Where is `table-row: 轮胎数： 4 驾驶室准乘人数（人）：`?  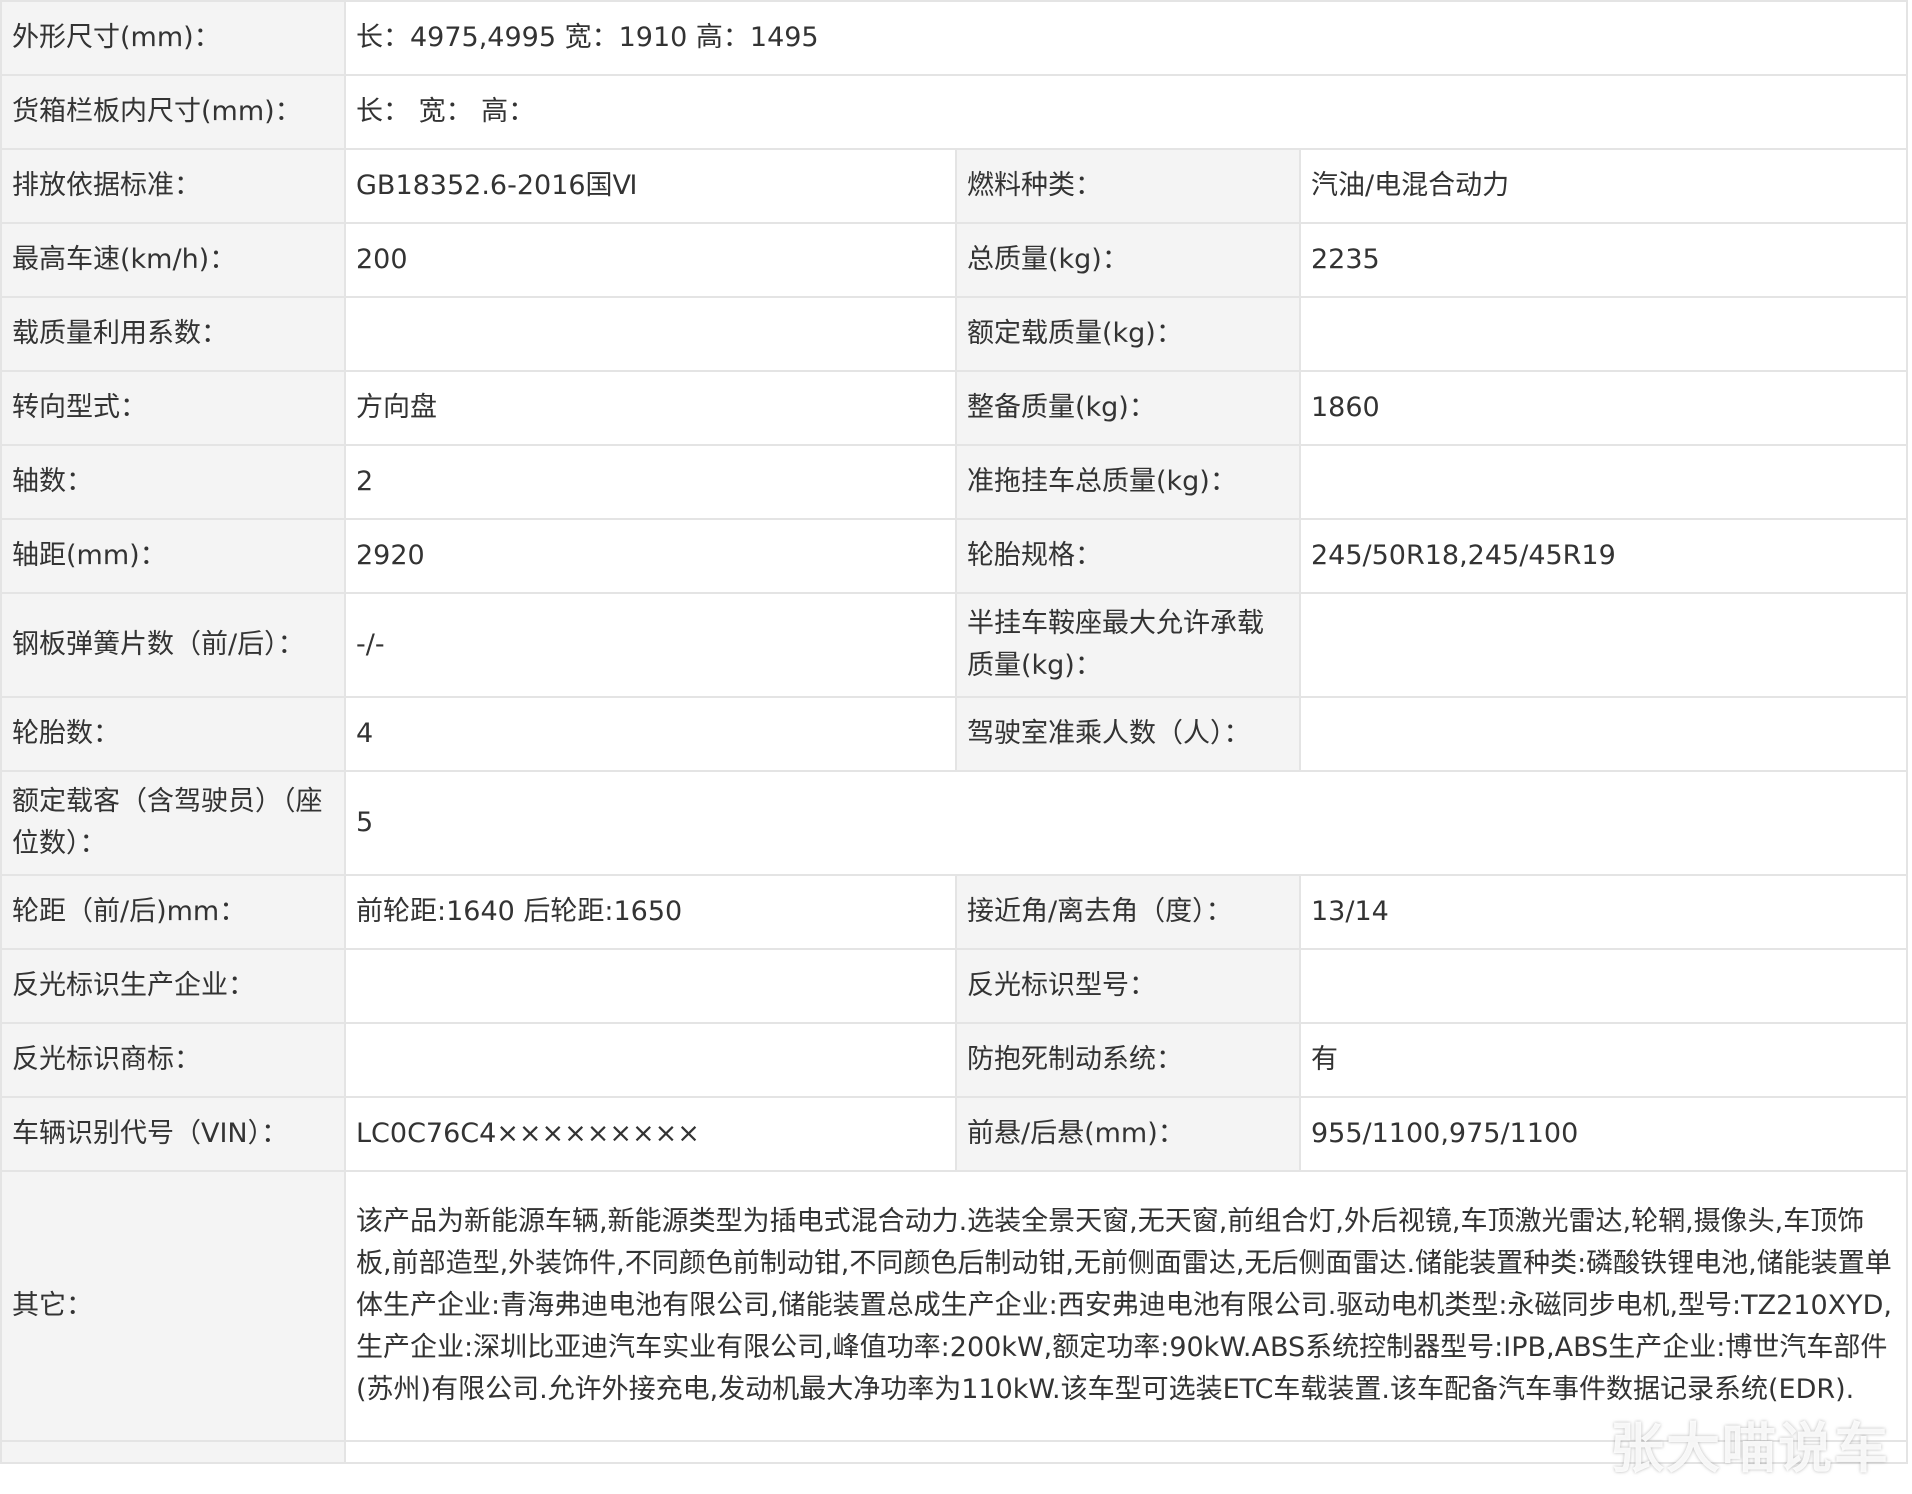 table-row: 轮胎数： 4 驾驶室准乘人数（人）： is located at coordinates (954, 734).